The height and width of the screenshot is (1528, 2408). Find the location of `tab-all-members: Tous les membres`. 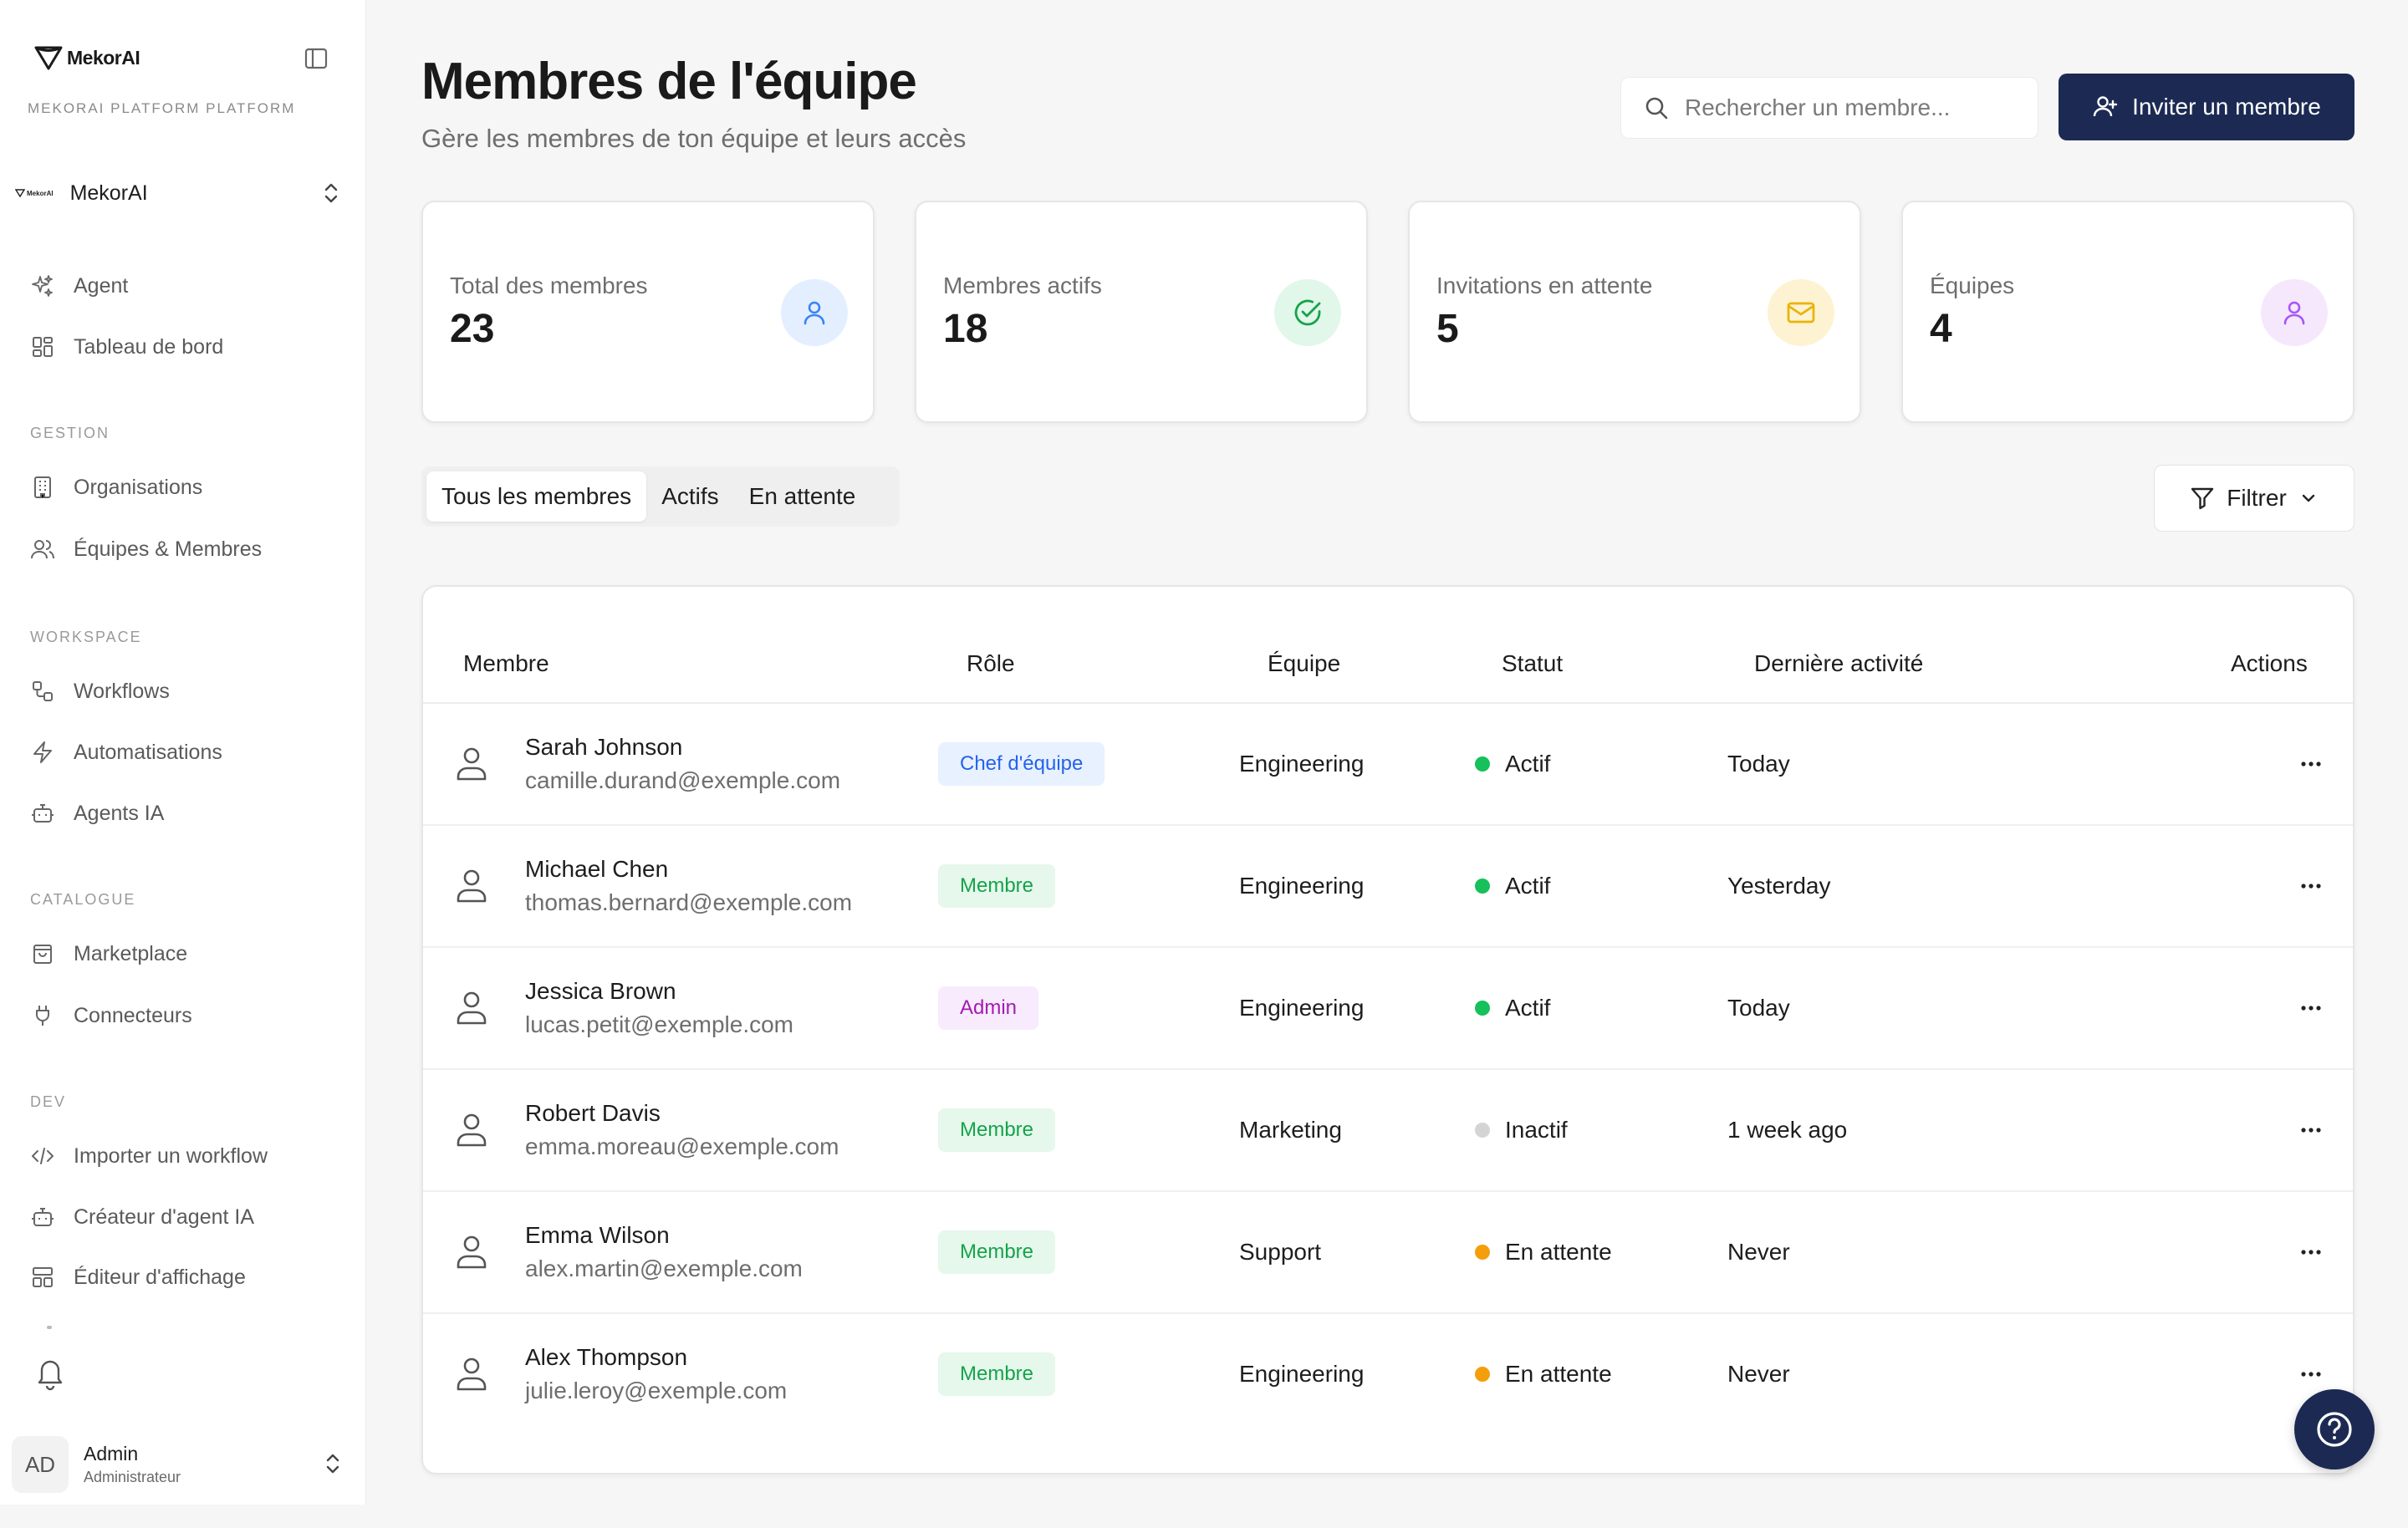

tab-all-members: Tous les membres is located at coordinates (537, 496).